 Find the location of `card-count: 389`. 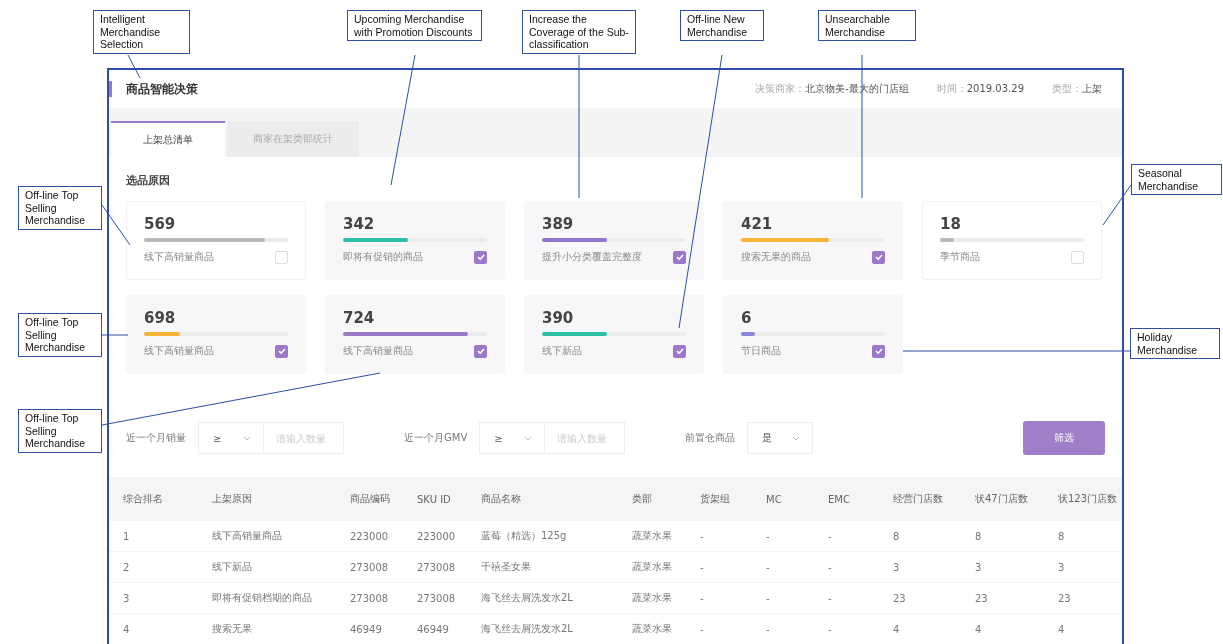

card-count: 389 is located at coordinates (558, 225).